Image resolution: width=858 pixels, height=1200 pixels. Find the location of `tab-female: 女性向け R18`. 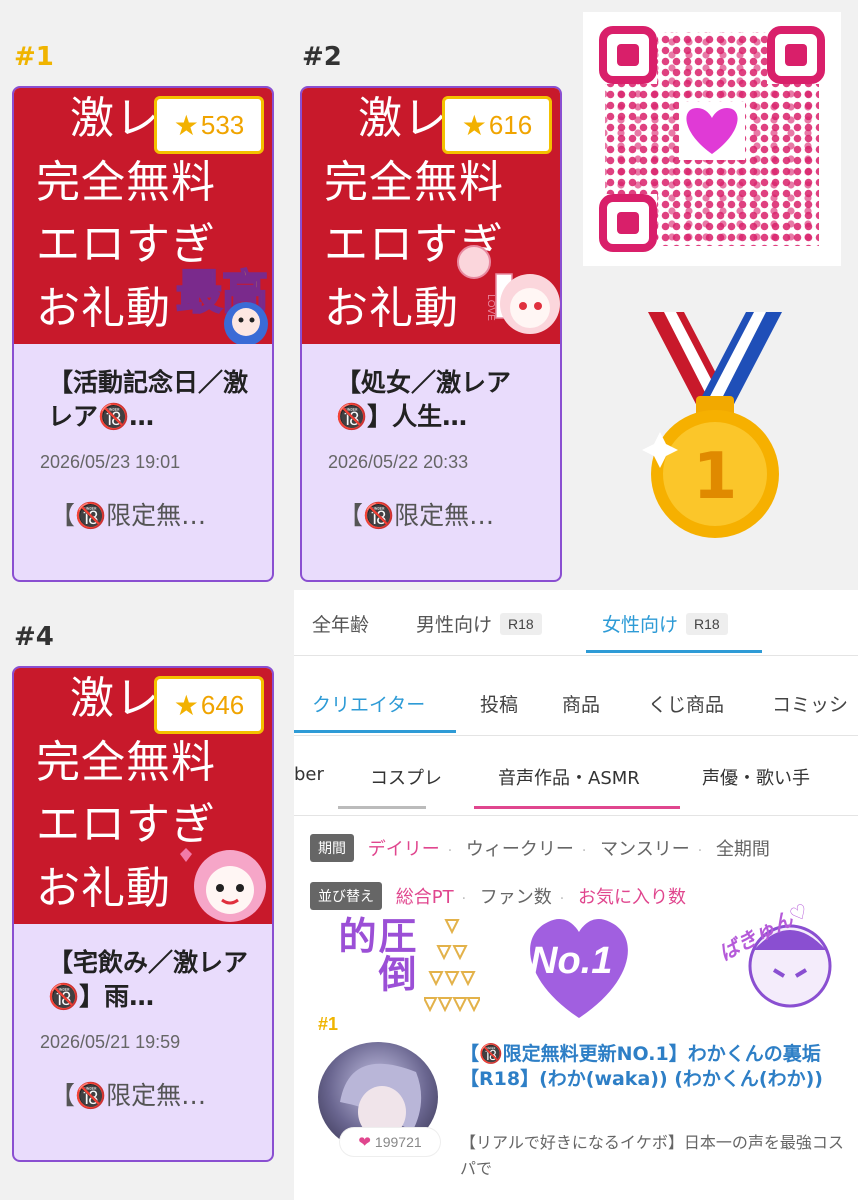

tab-female: 女性向け R18 is located at coordinates (665, 623).